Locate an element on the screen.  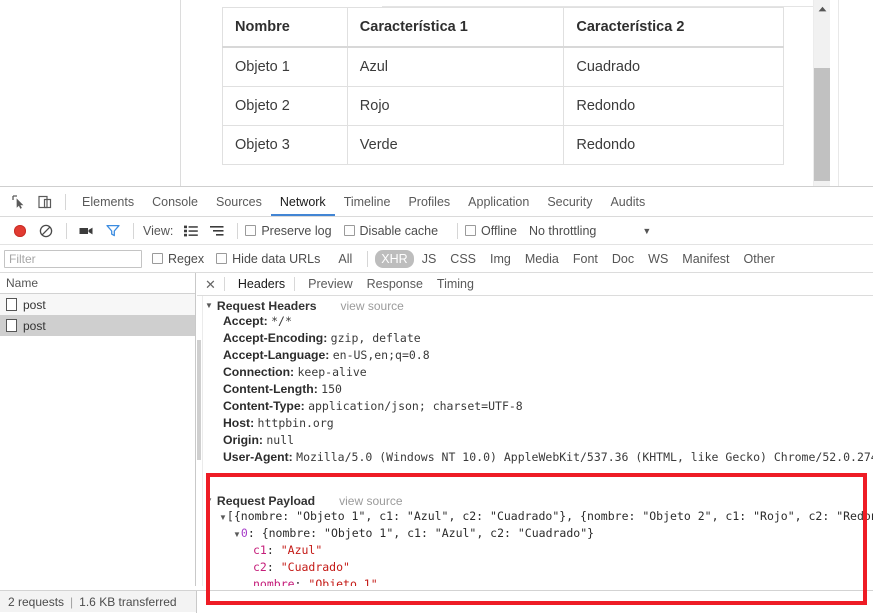
header-key: Accept-Language: is located at coordinates (276, 355).